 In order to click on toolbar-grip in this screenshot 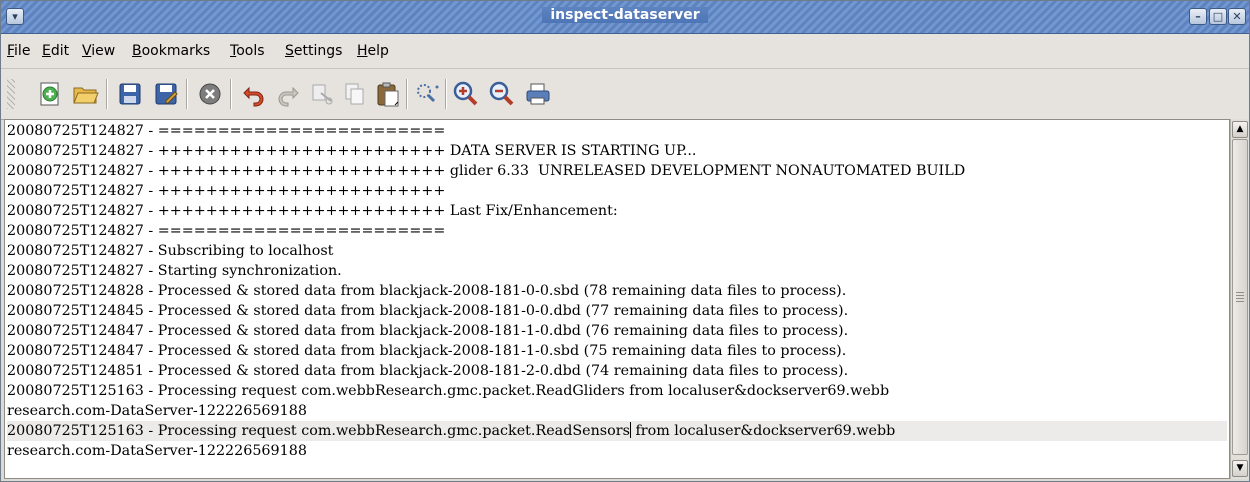, I will do `click(11, 94)`.